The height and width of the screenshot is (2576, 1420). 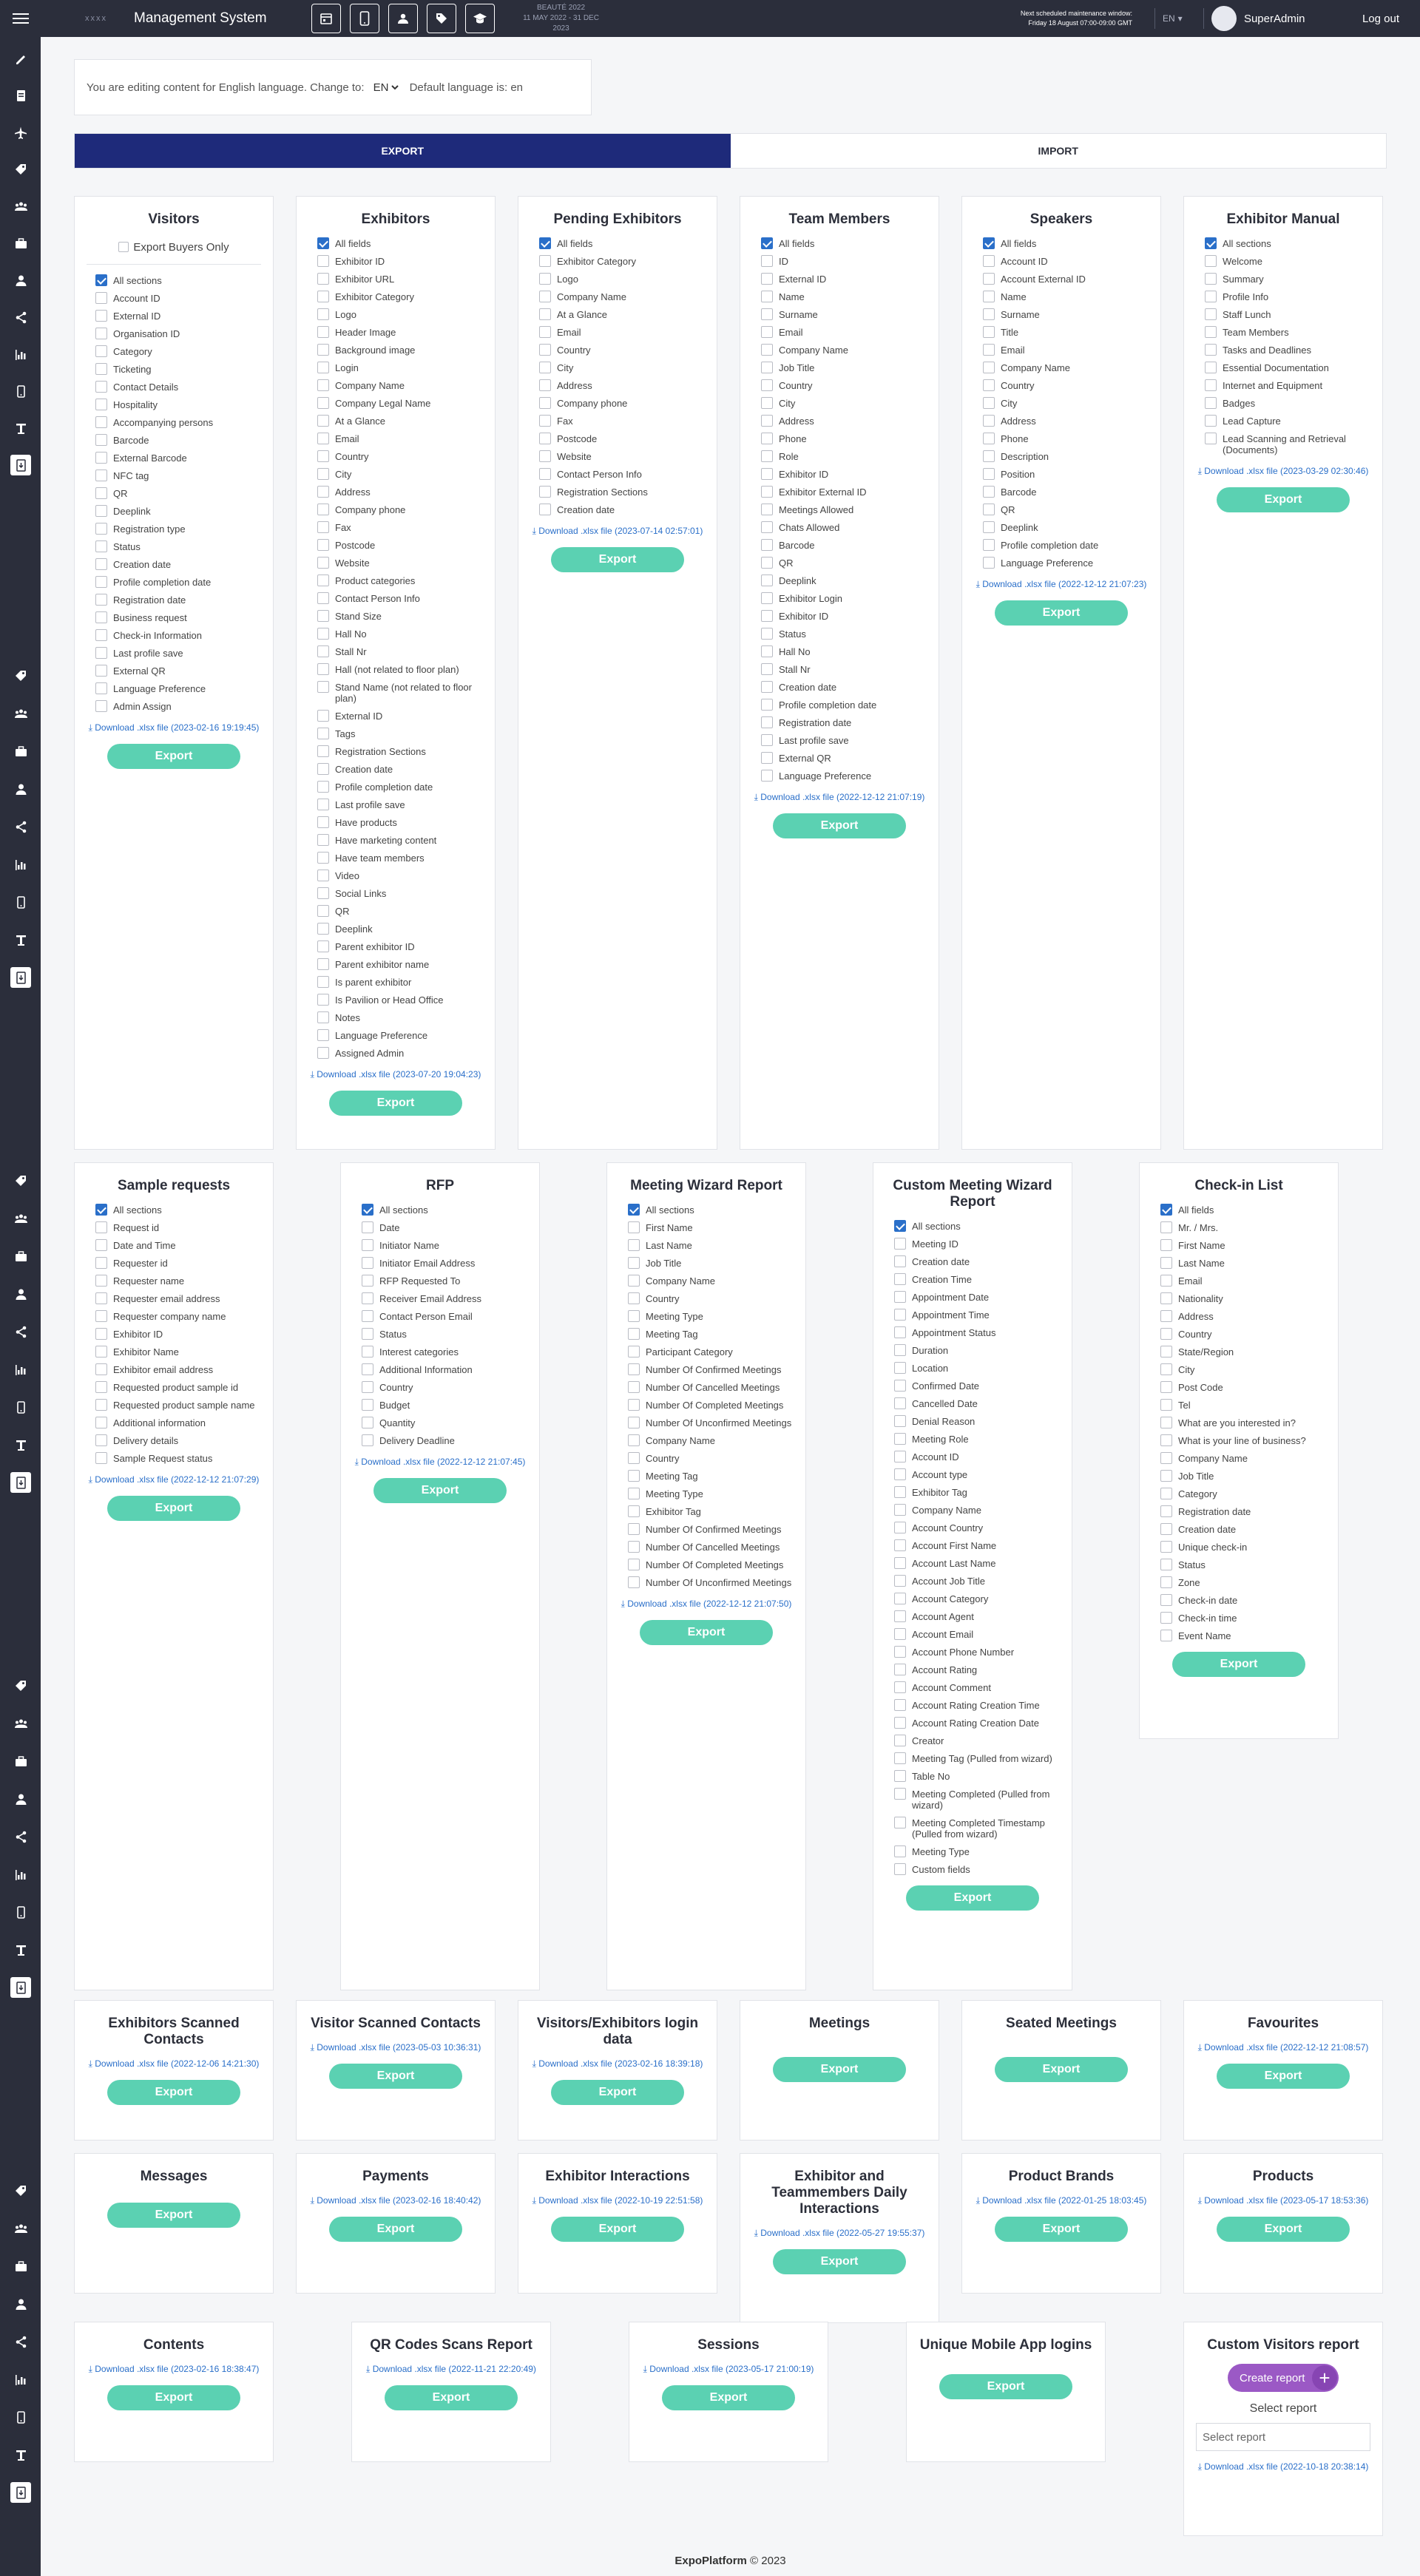 What do you see at coordinates (445, 1387) in the screenshot?
I see `option-item: Country` at bounding box center [445, 1387].